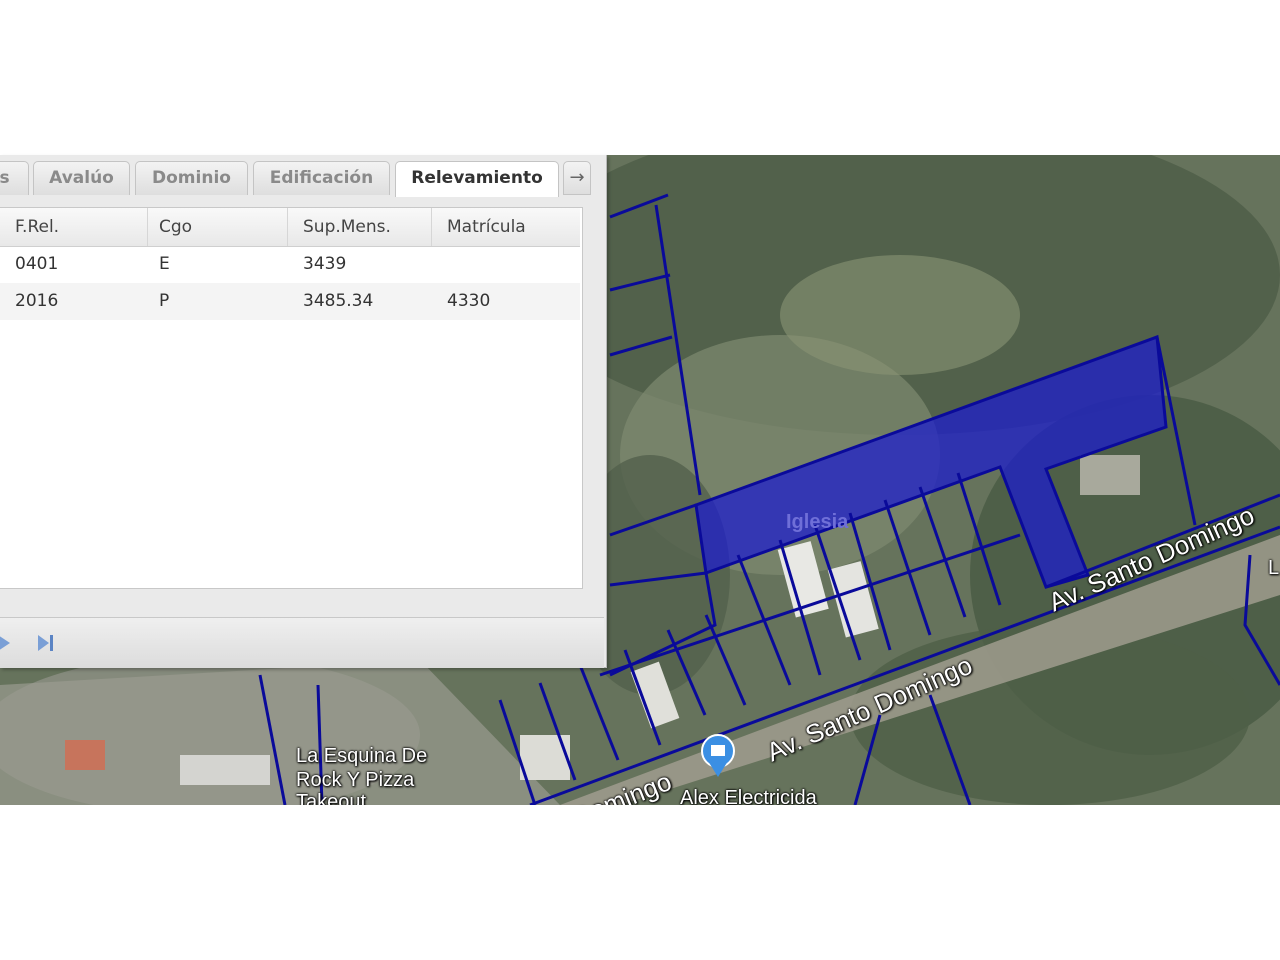 This screenshot has width=1280, height=960. I want to click on cell-frel: 2016, so click(37, 301).